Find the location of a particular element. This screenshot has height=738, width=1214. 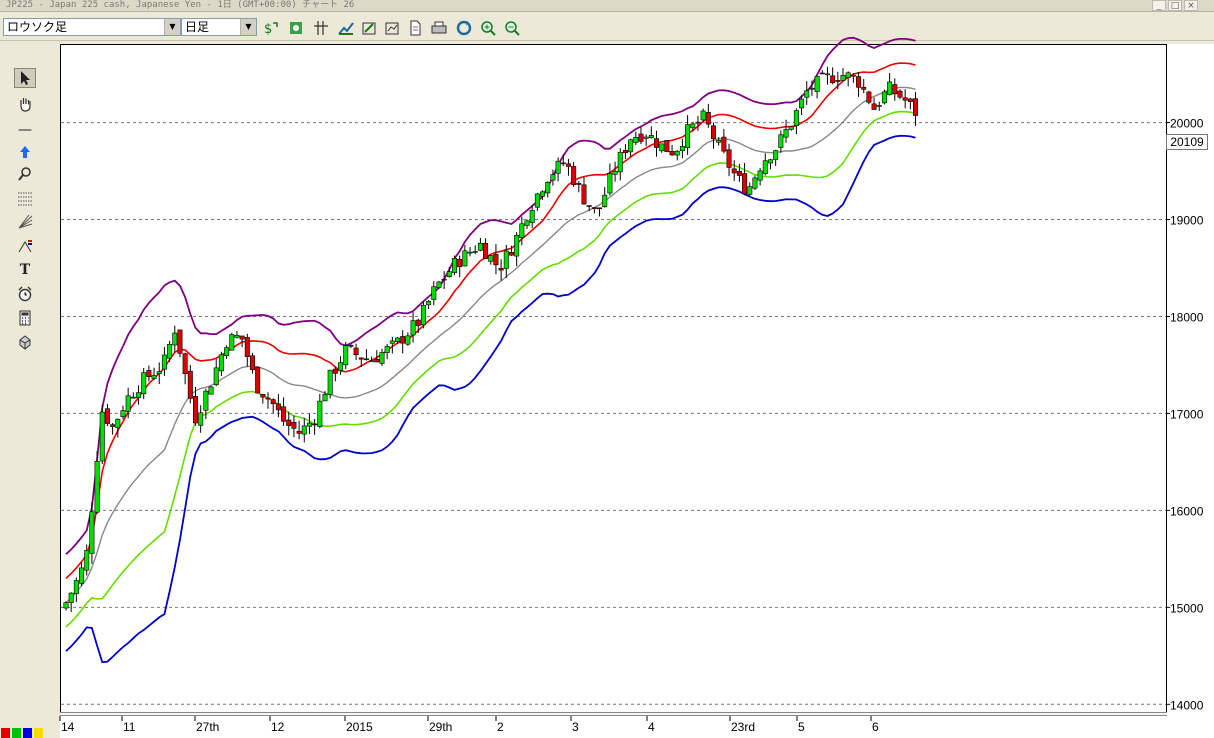

calculator-tool is located at coordinates (25, 318).